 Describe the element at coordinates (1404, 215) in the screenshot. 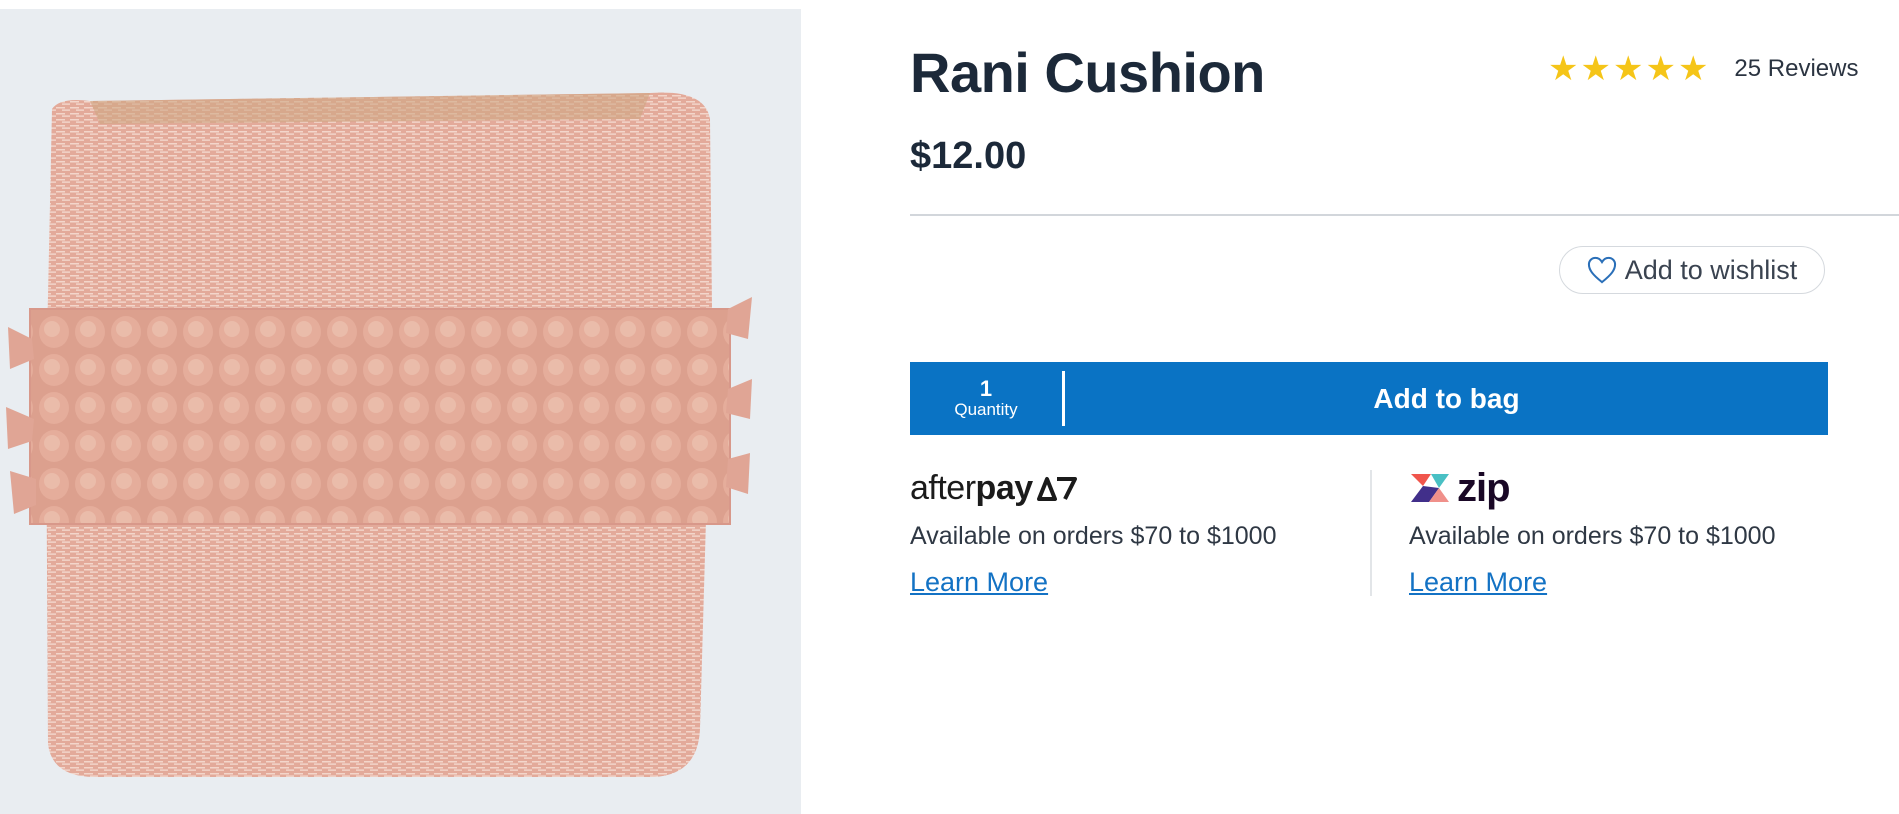

I see `divider` at that location.